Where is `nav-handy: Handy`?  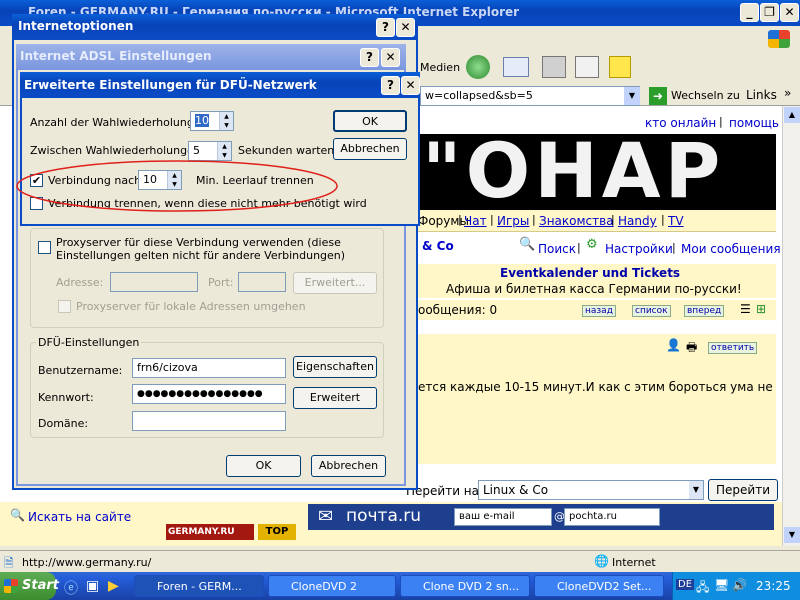
nav-handy: Handy is located at coordinates (637, 221).